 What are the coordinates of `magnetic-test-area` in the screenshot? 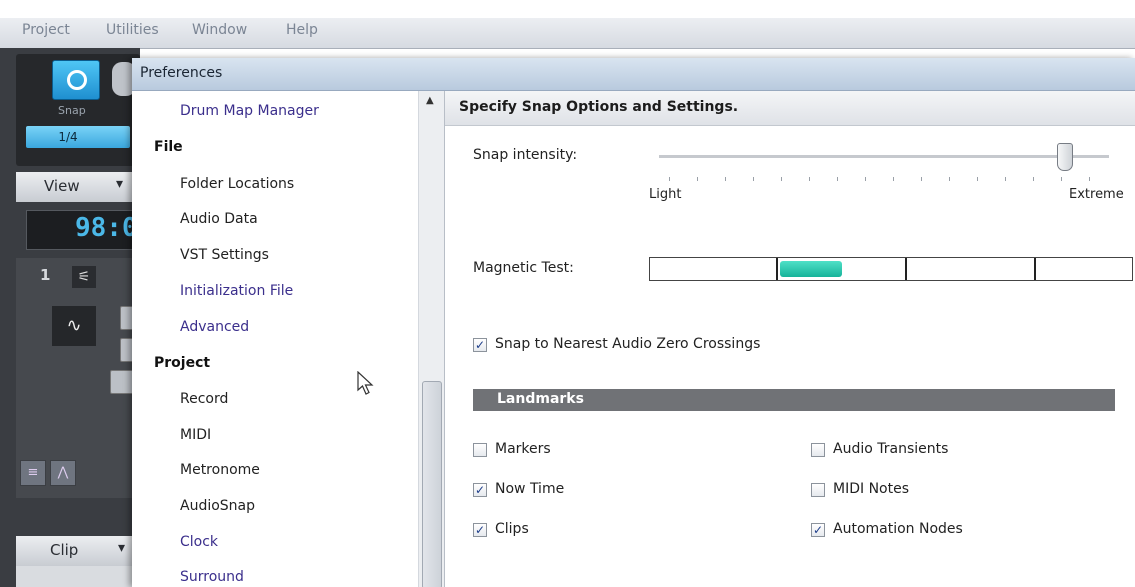 It's located at (891, 269).